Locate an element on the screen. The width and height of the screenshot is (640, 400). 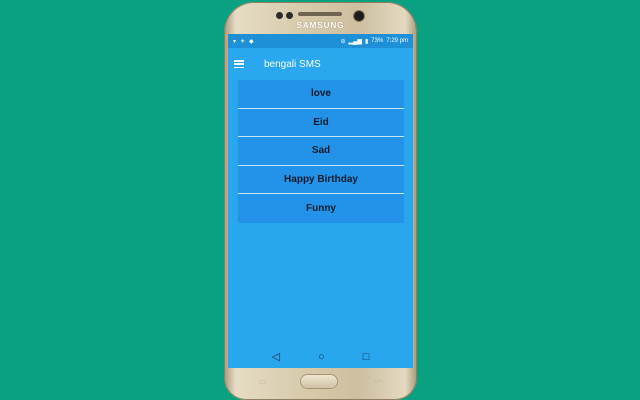
battery-icon: ▮ is located at coordinates (366, 41).